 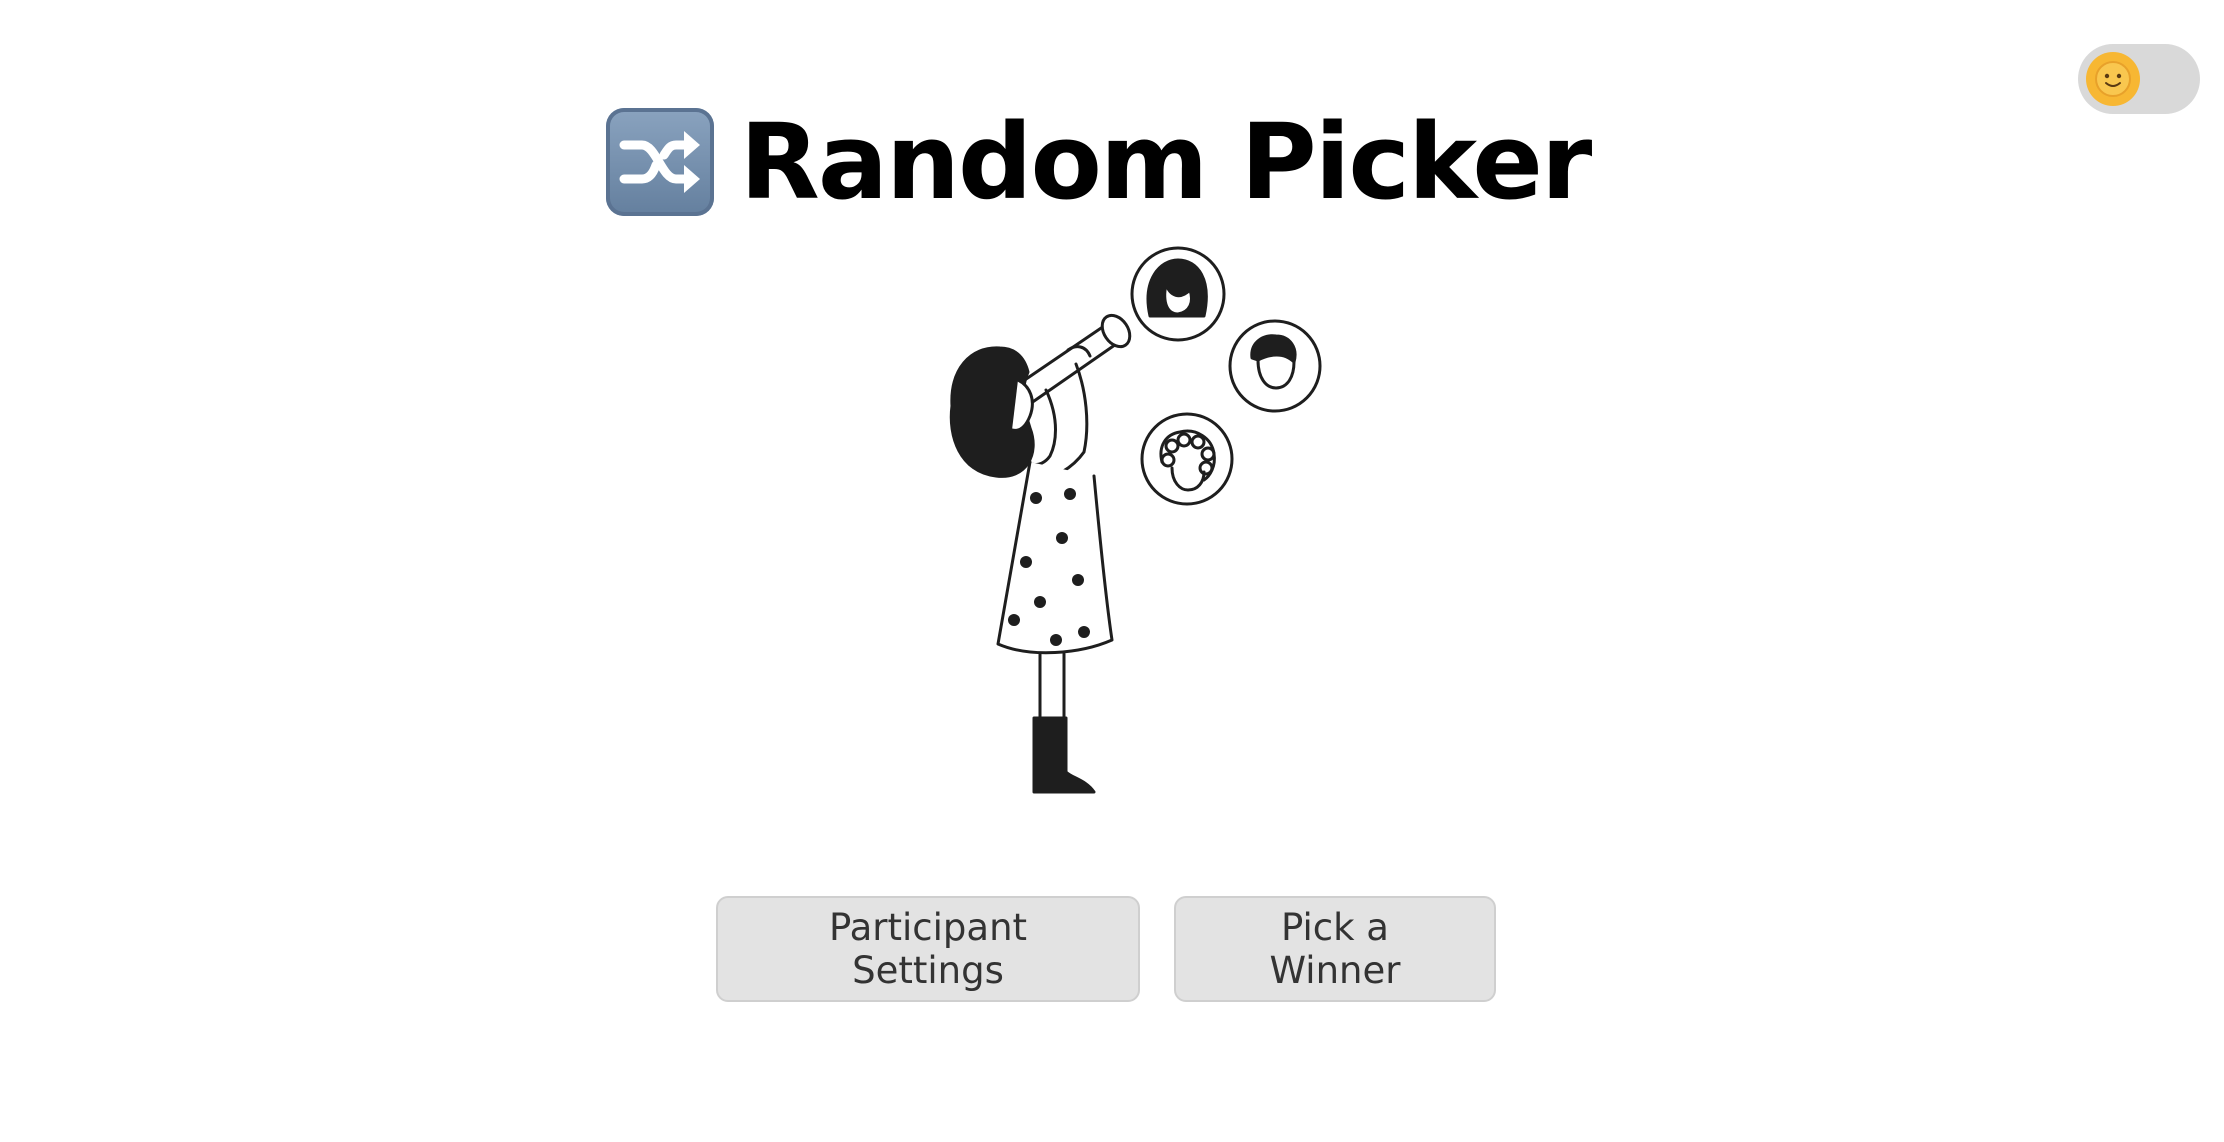 I want to click on shuffle-icon, so click(x=659, y=161).